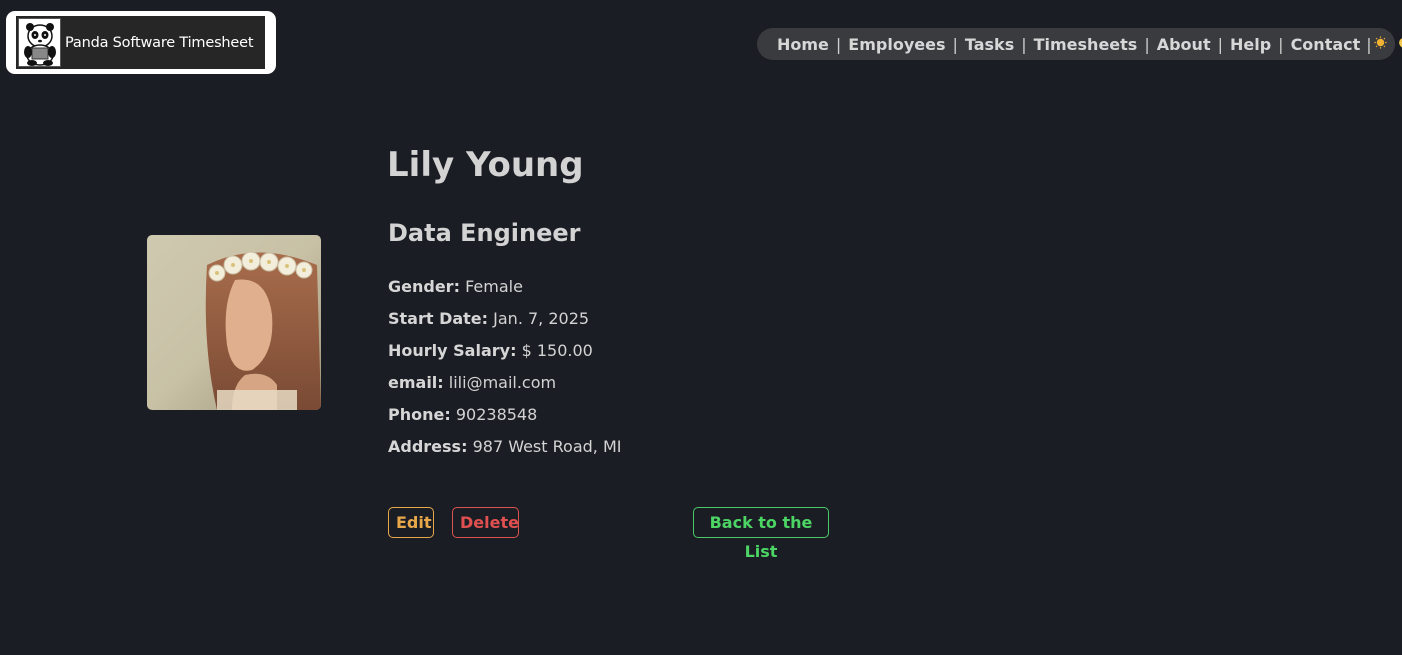 The image size is (1402, 655). I want to click on nav-link-about: About, so click(1184, 44).